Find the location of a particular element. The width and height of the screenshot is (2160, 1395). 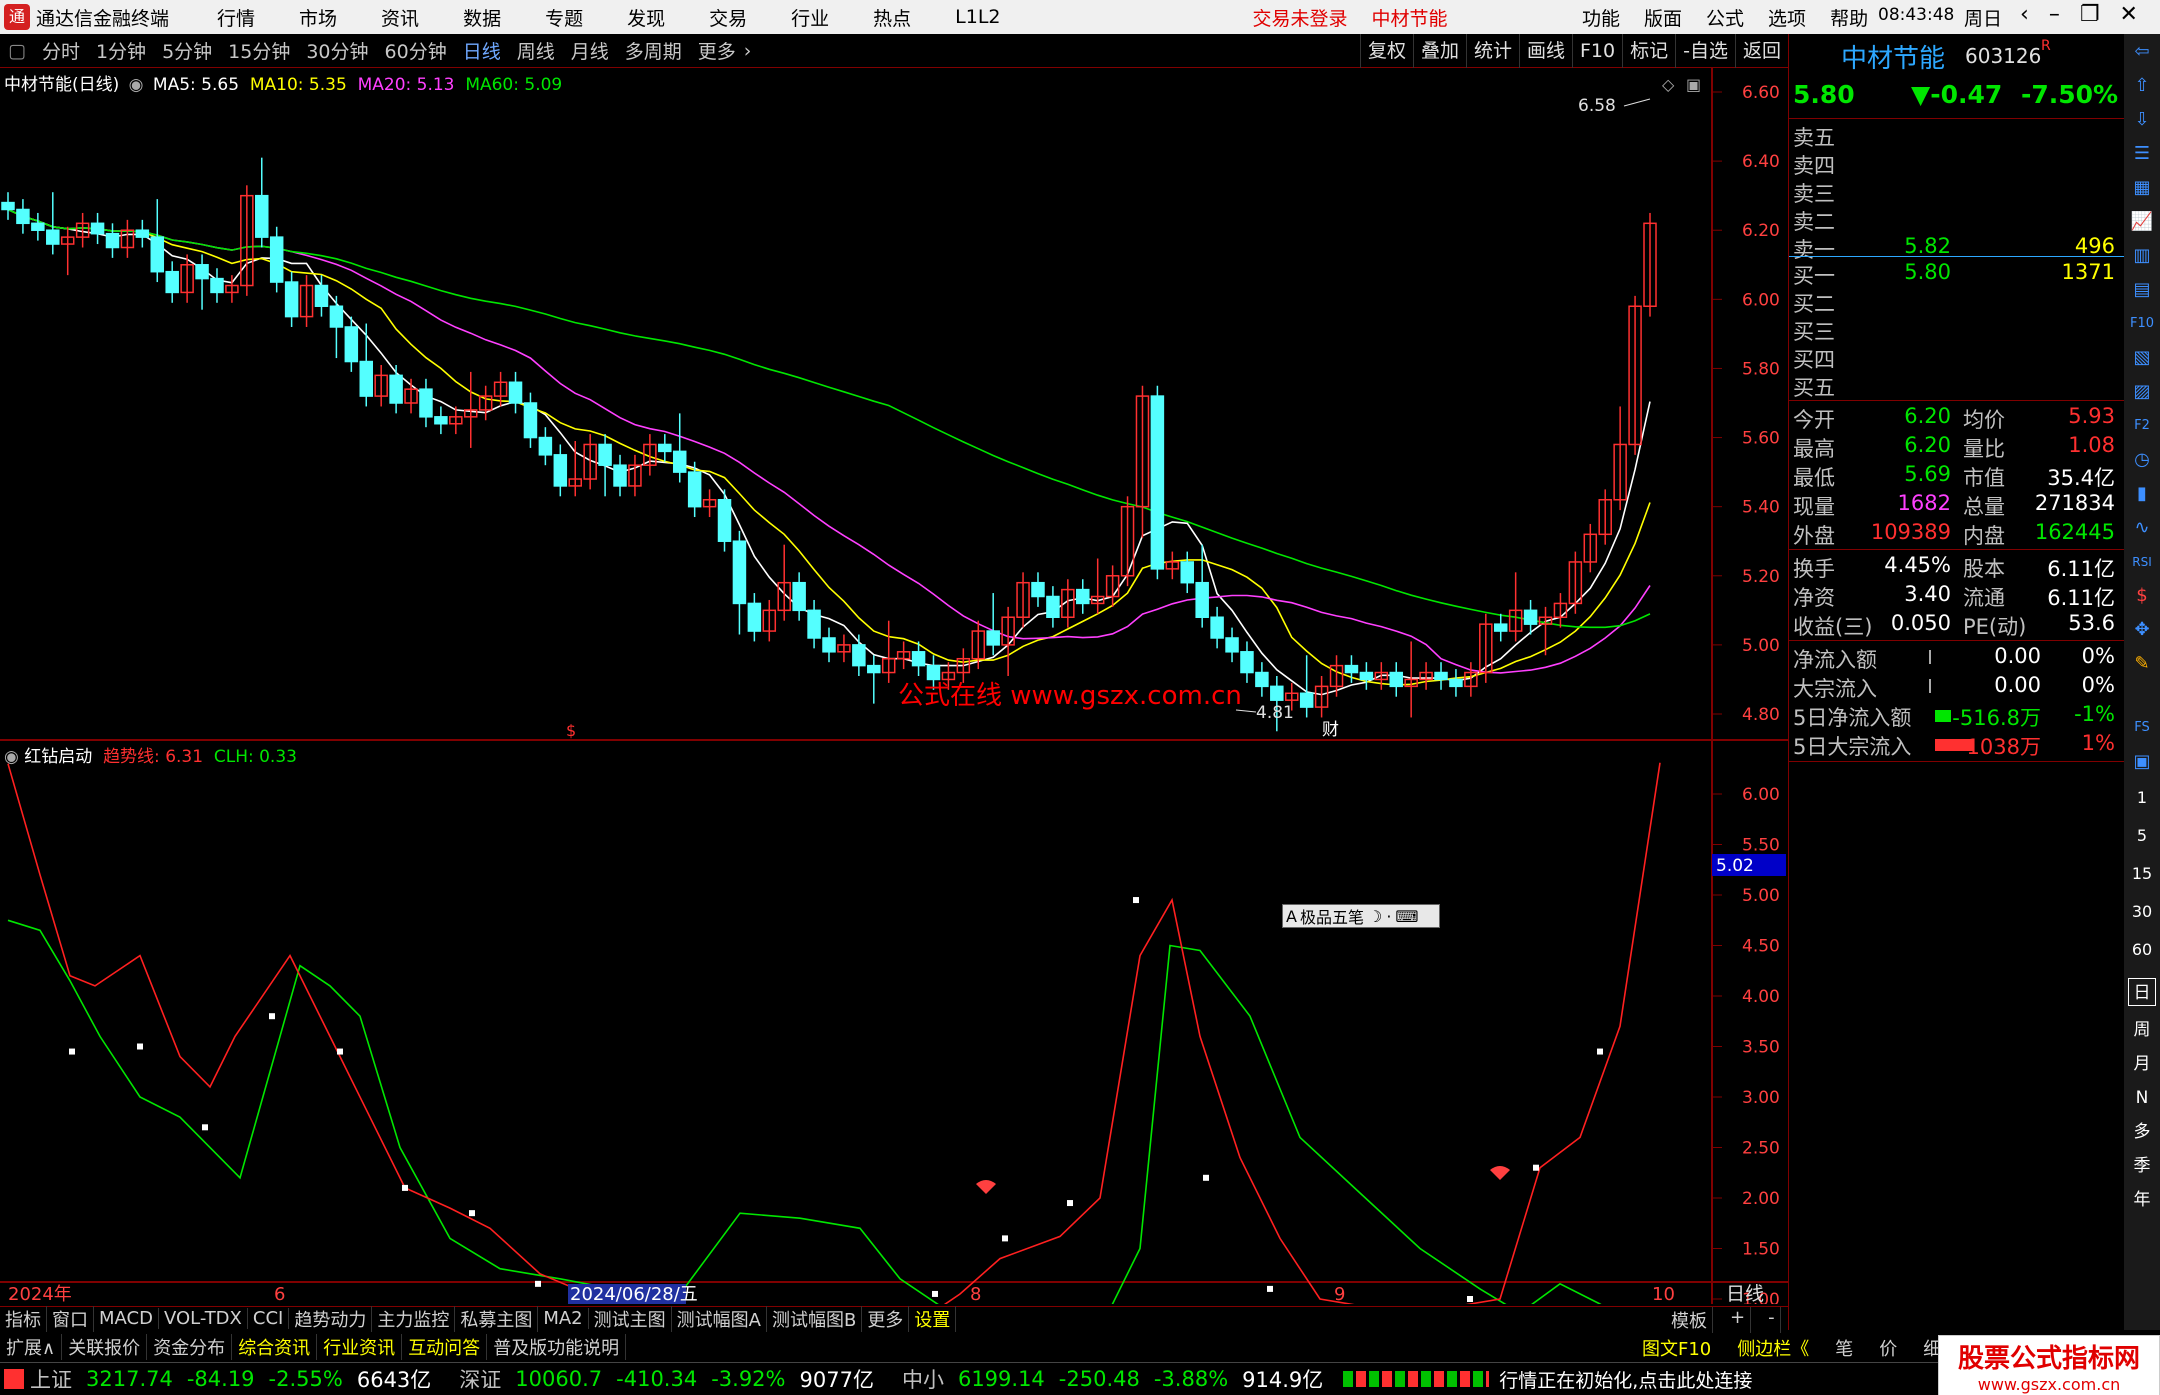

menu-item-shichang: 市场 is located at coordinates (318, 17).